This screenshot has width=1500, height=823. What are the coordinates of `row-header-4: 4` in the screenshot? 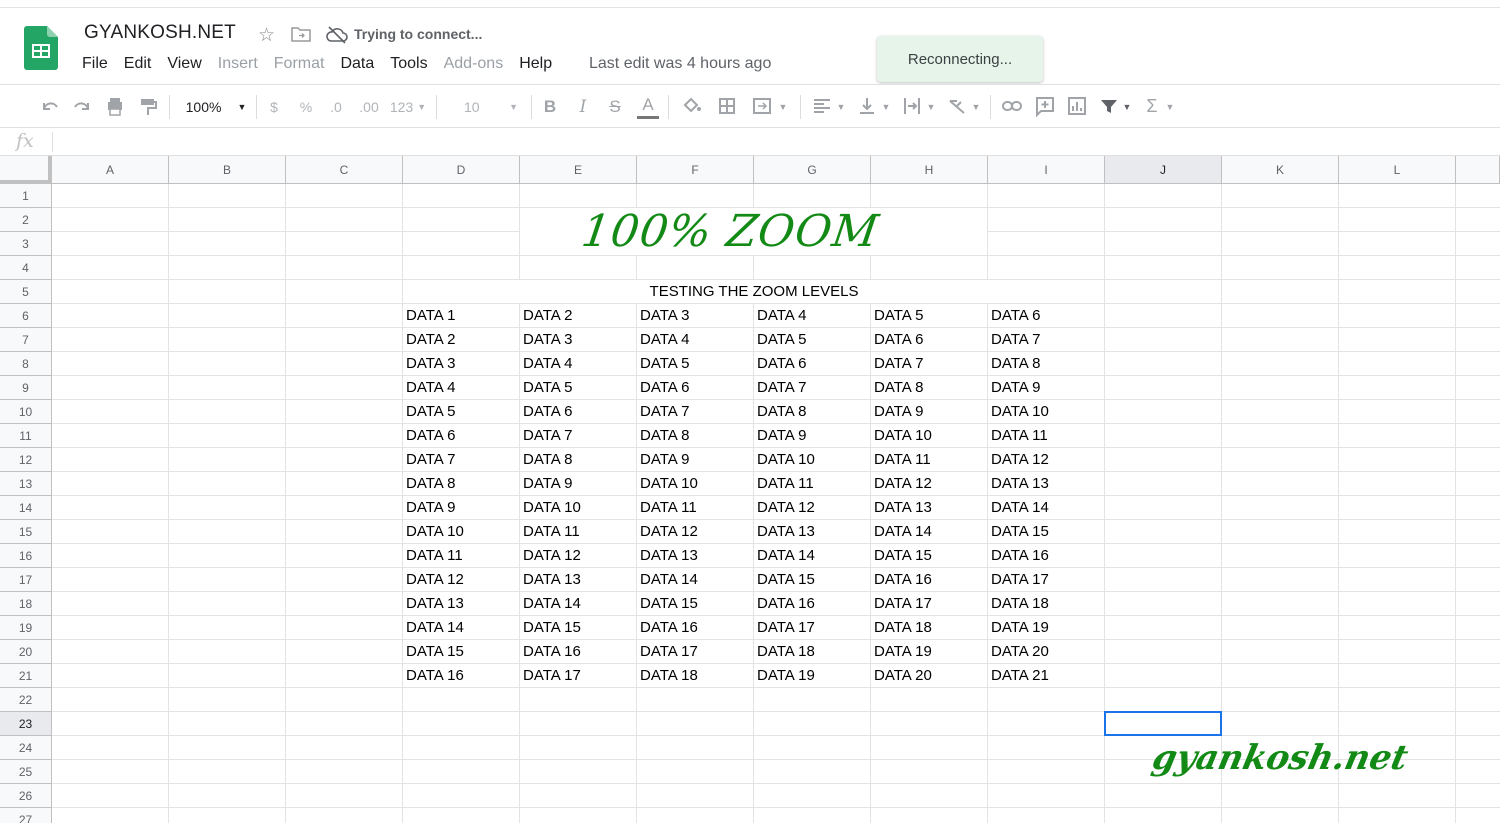 It's located at (26, 268).